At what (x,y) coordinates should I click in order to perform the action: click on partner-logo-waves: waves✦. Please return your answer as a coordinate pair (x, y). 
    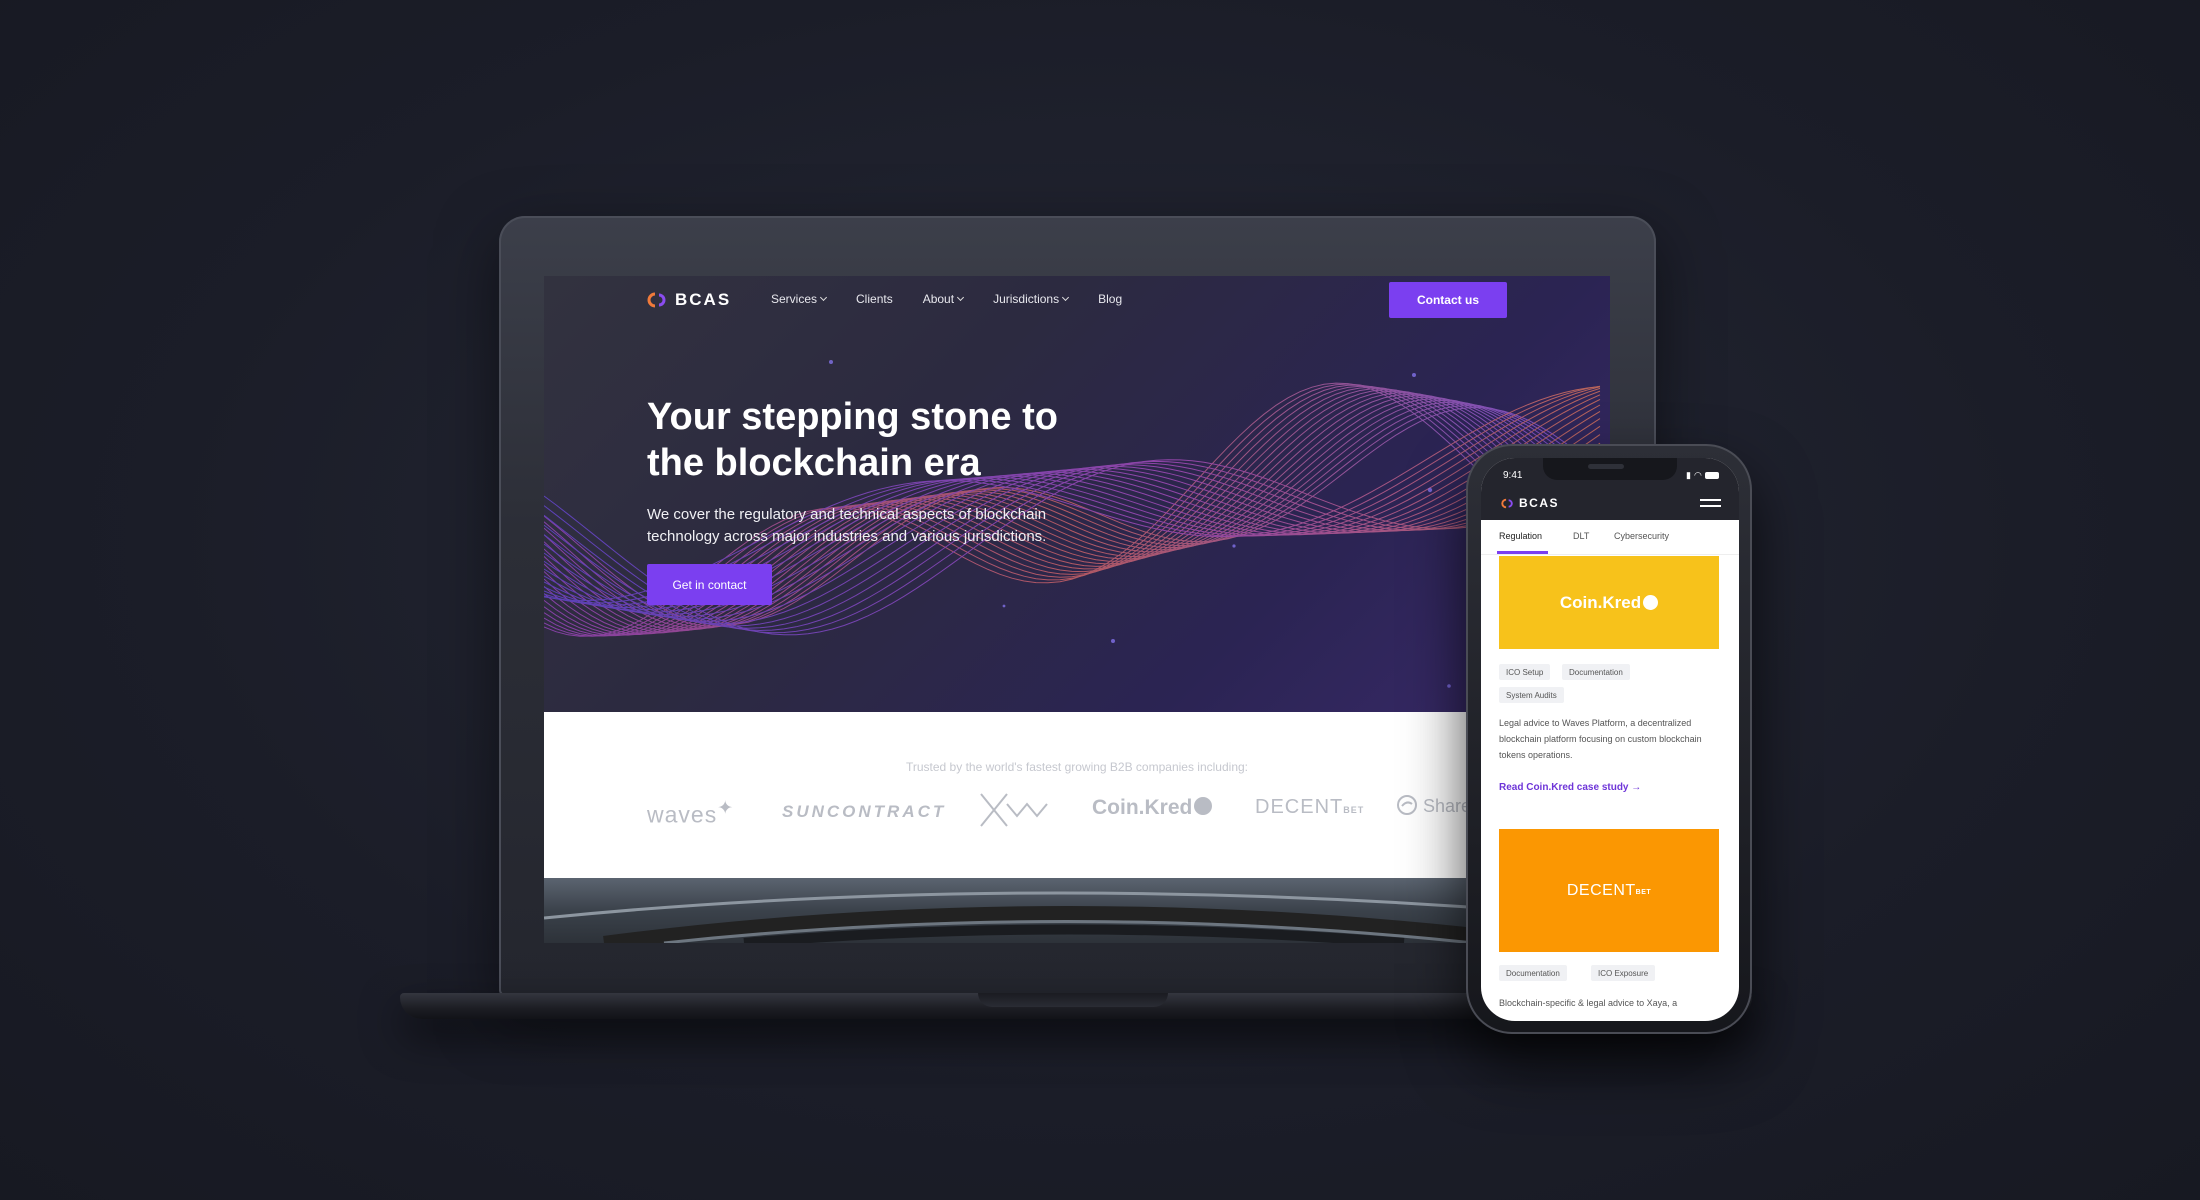
    Looking at the image, I should click on (691, 813).